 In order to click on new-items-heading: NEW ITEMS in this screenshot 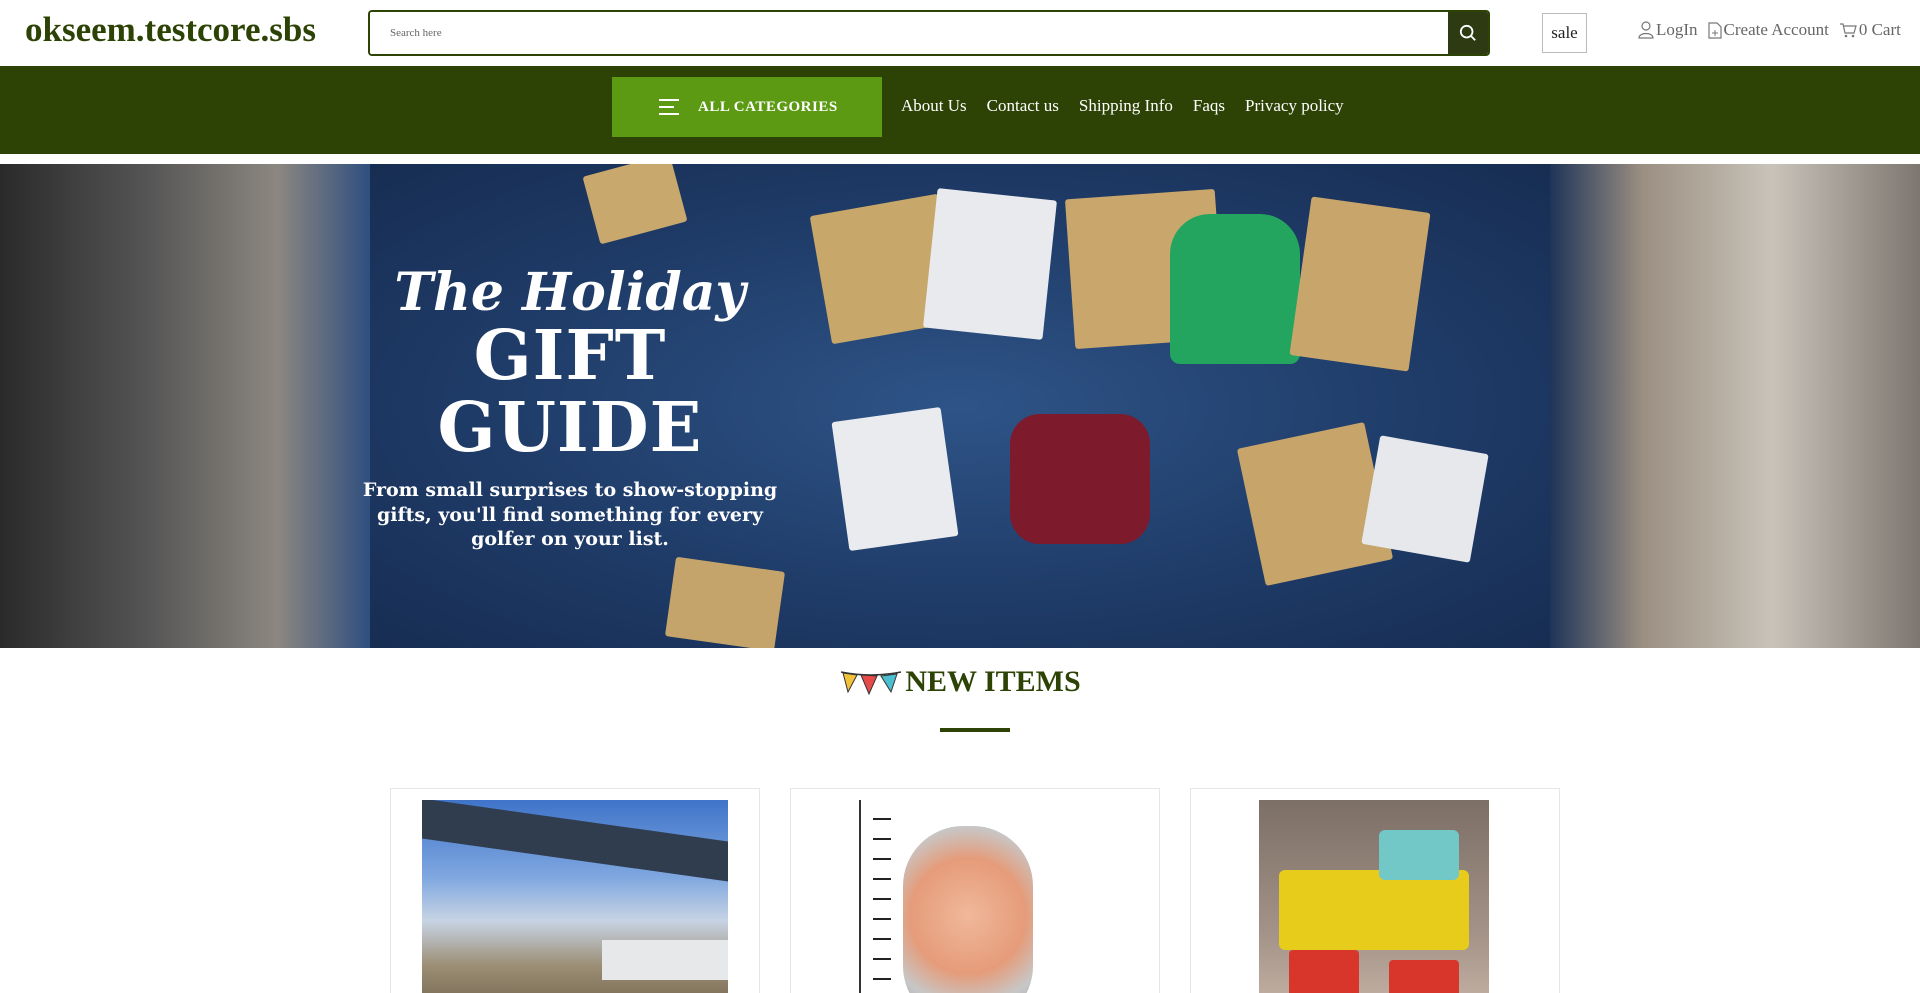, I will do `click(960, 683)`.